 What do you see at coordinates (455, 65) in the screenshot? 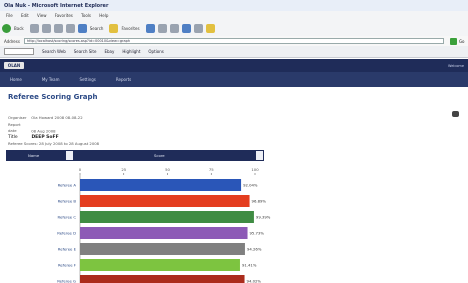
I see `welcome-text: Welcome` at bounding box center [455, 65].